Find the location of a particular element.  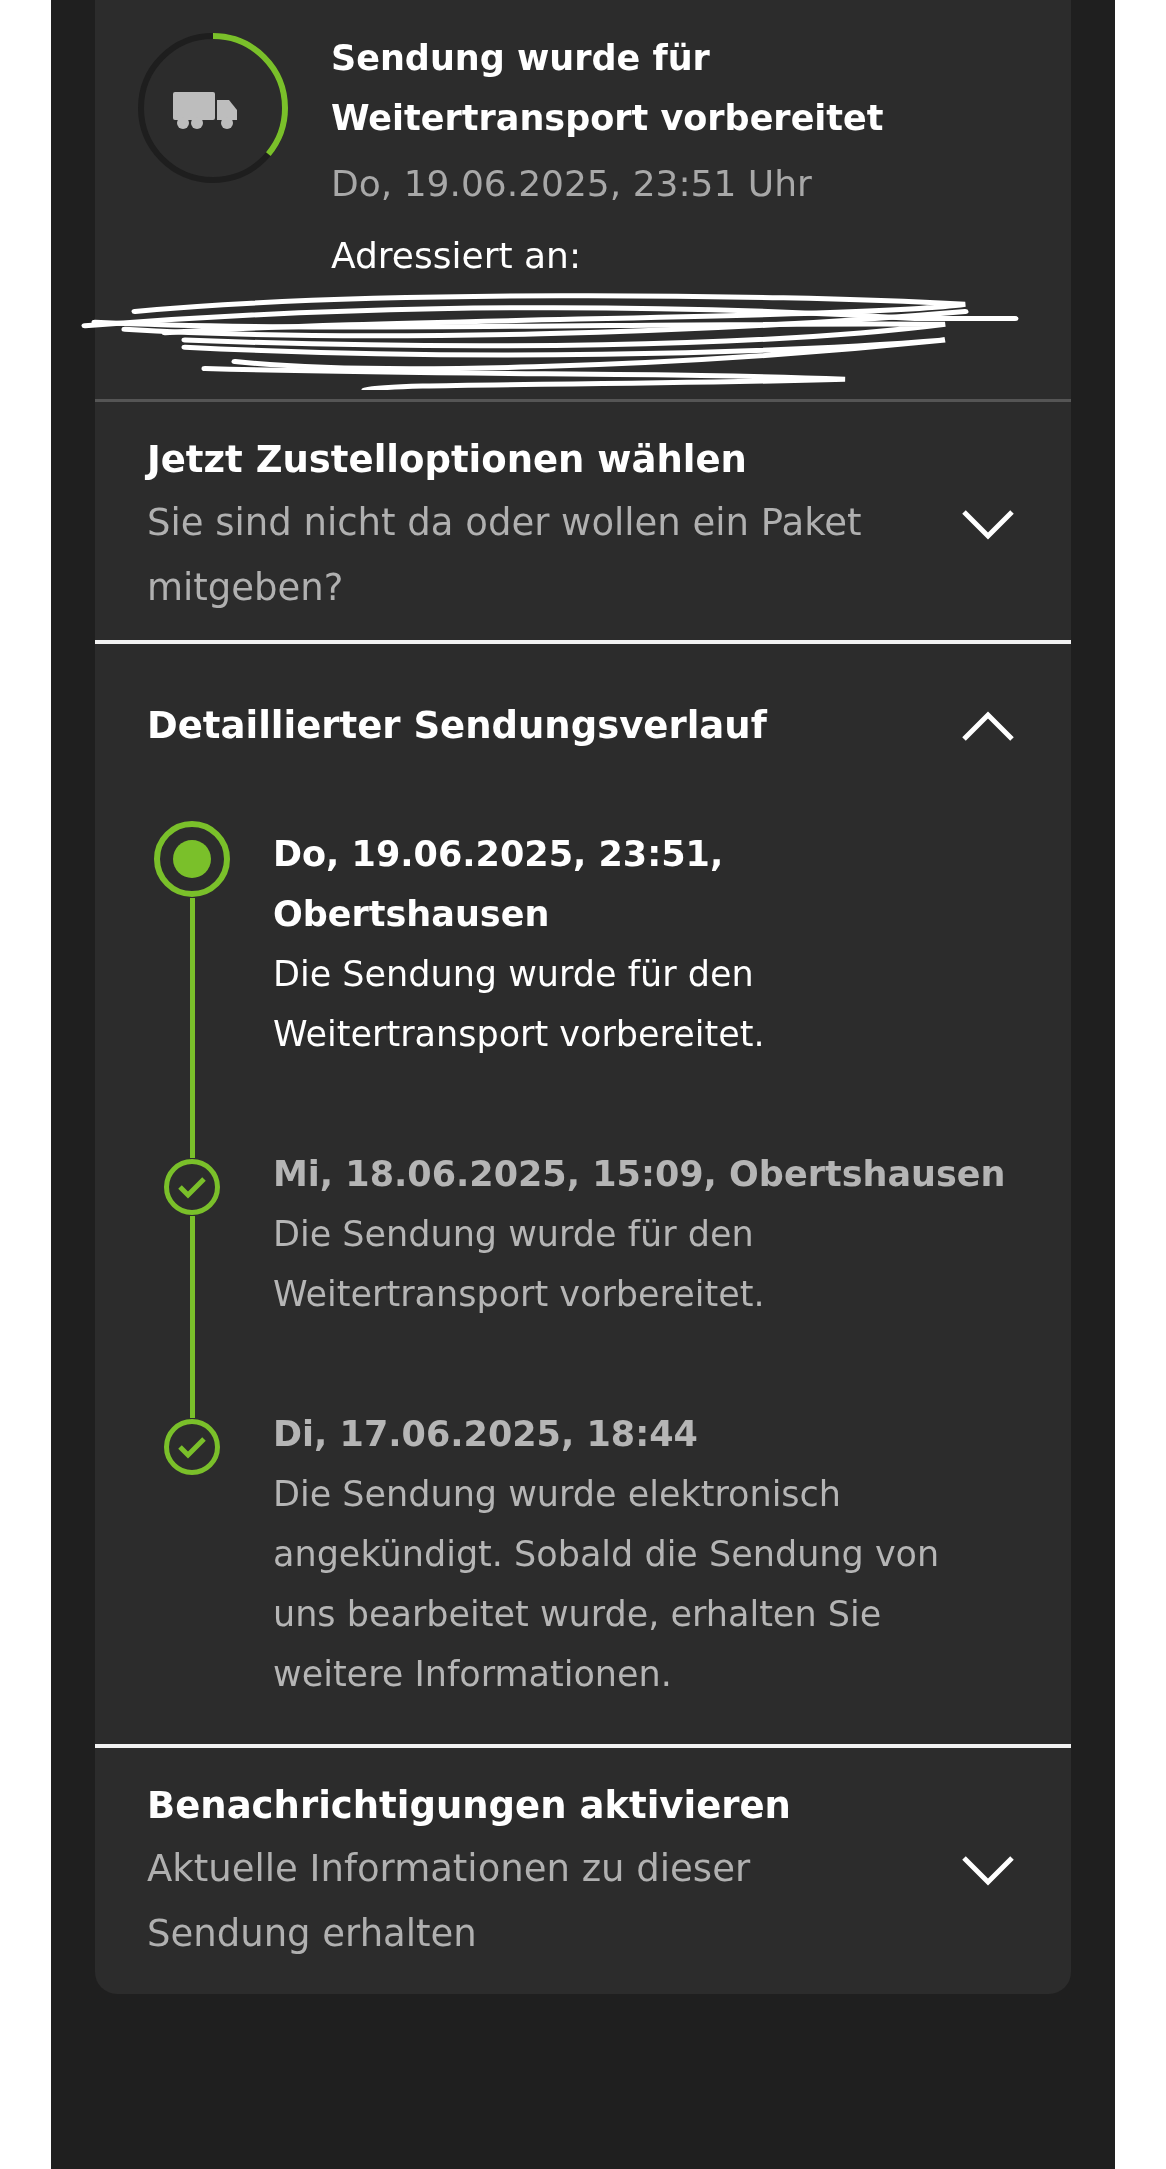

section-subtitle: Sie sind nicht da oder wollen ein Paket mitgeben? is located at coordinates (505, 555).